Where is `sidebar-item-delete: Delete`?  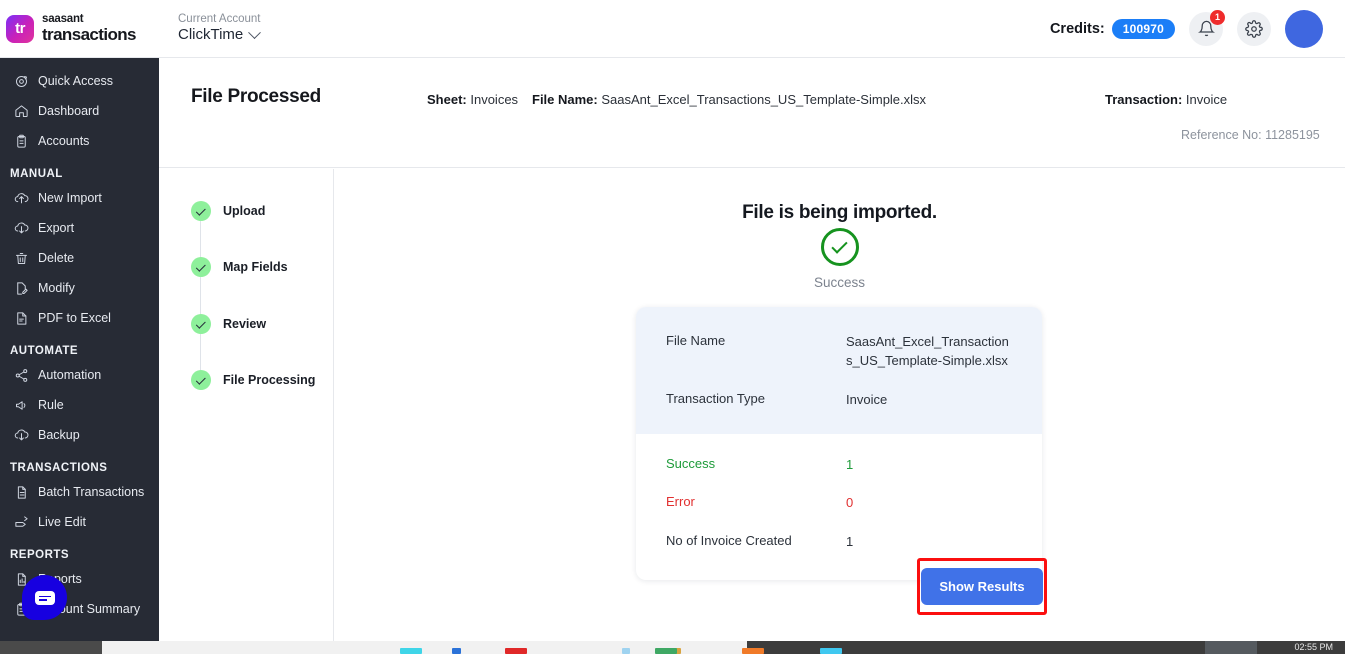
sidebar-item-delete: Delete is located at coordinates (79, 258).